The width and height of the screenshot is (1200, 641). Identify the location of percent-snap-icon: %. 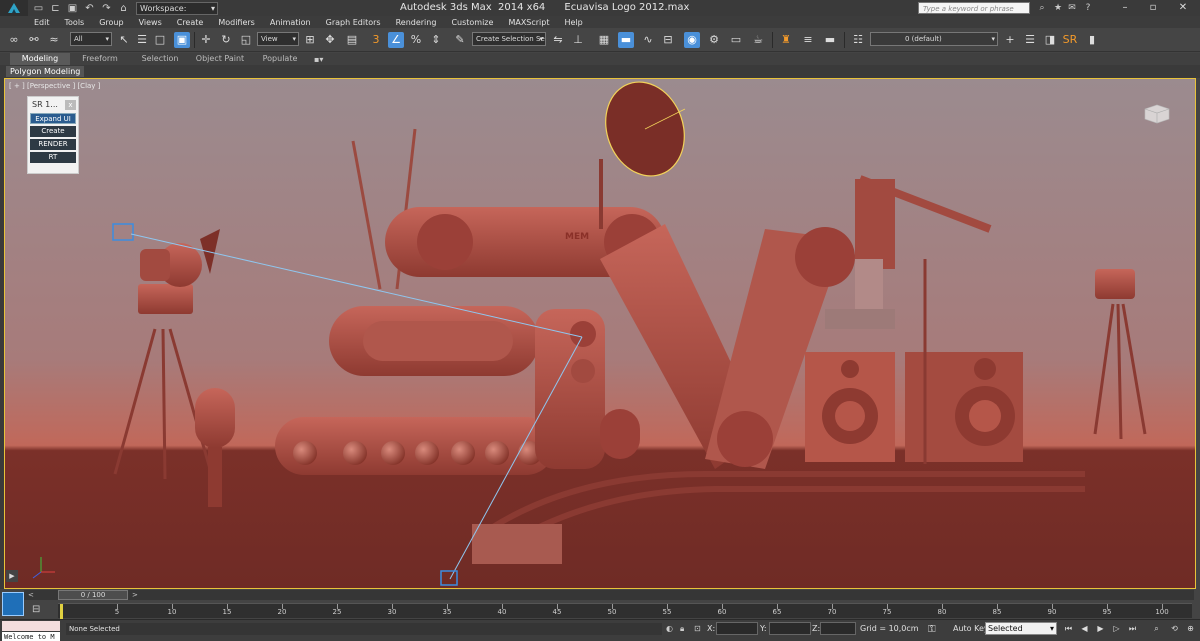
(416, 40).